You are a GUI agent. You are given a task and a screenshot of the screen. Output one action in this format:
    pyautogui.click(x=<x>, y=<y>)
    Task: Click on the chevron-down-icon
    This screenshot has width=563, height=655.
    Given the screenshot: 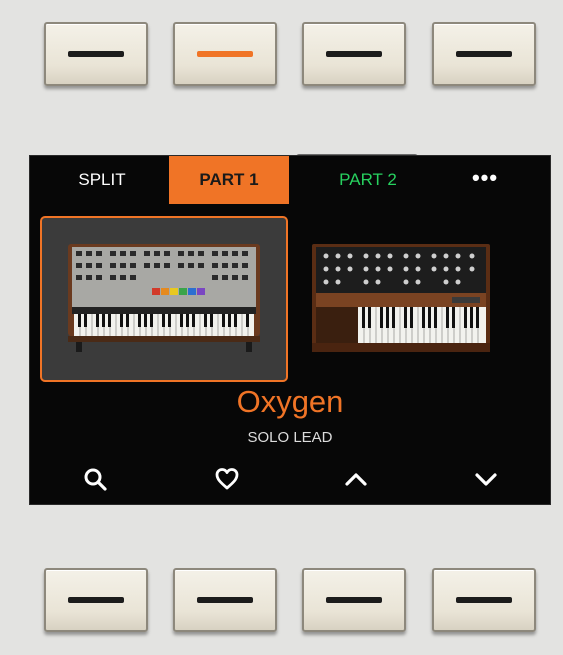 What is the action you would take?
    pyautogui.click(x=486, y=479)
    